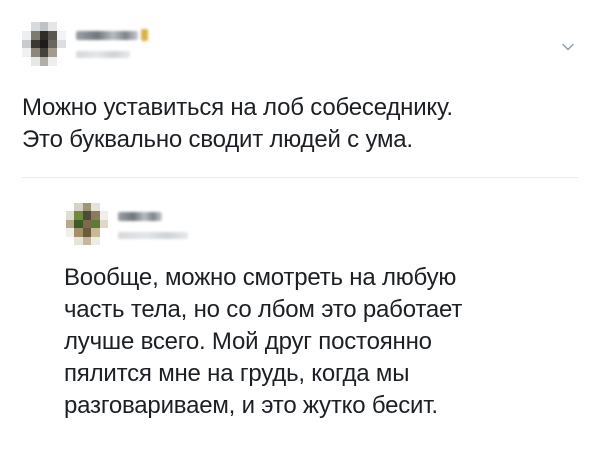  What do you see at coordinates (248, 341) in the screenshot?
I see `reply-text-line: лучше всего. Мой друг постоянно` at bounding box center [248, 341].